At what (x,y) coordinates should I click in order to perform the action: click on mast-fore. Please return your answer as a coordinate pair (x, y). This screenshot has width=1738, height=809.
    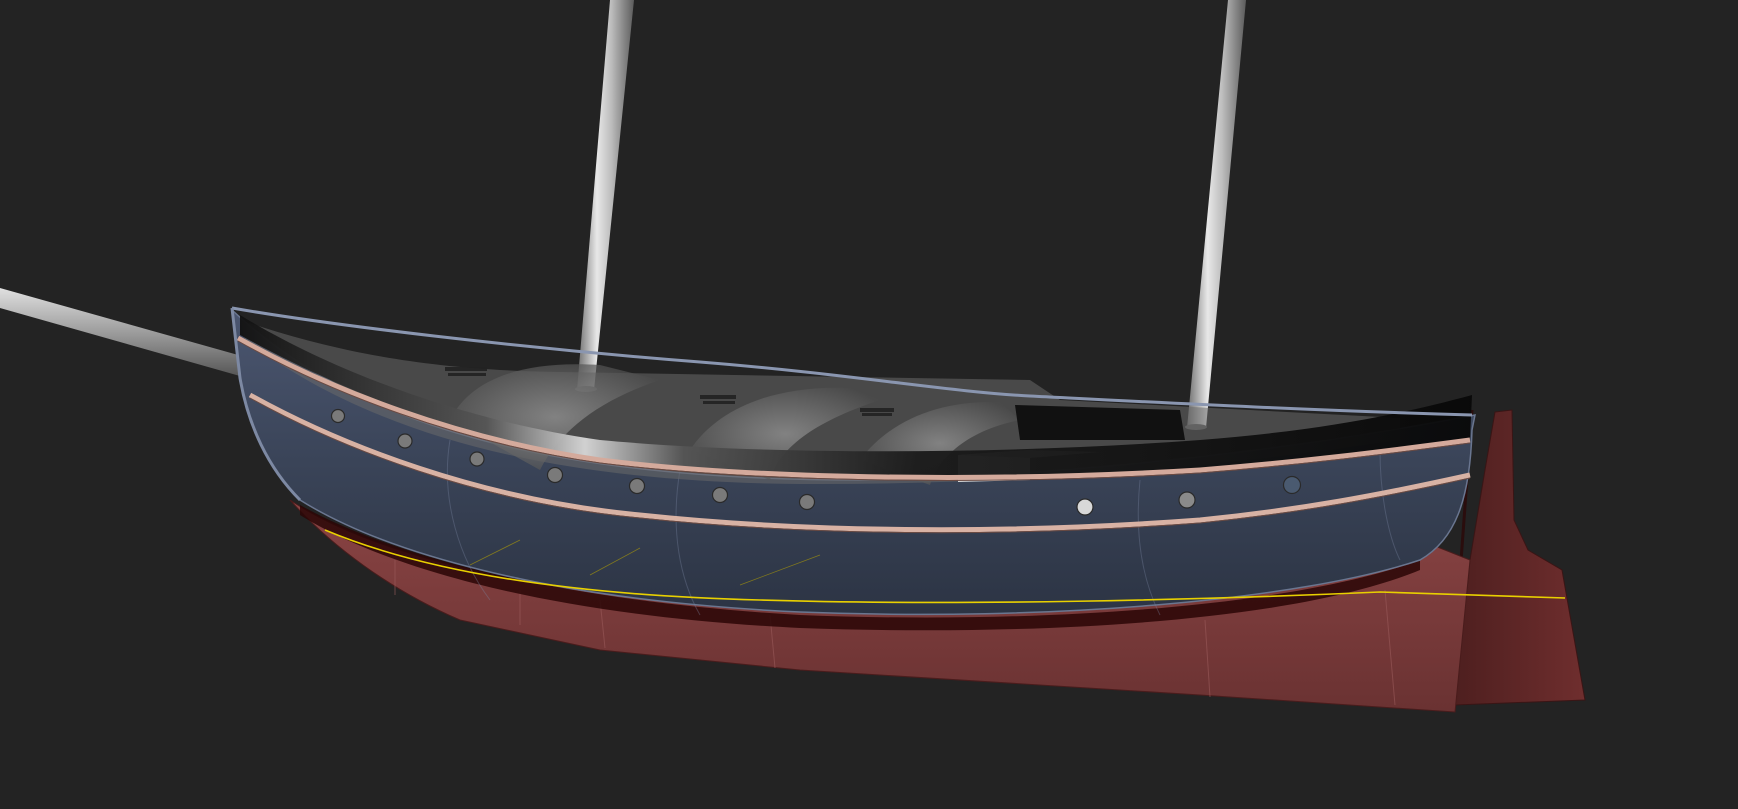
    Looking at the image, I should click on (604, 196).